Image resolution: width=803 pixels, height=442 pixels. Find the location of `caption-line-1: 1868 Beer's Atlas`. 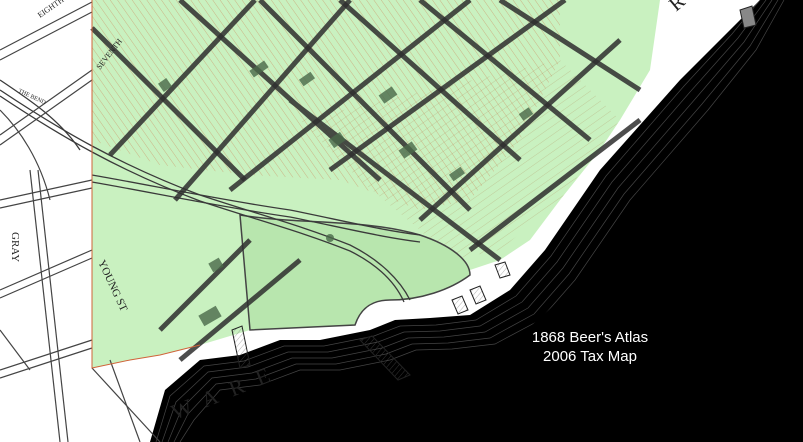

caption-line-1: 1868 Beer's Atlas is located at coordinates (590, 337).